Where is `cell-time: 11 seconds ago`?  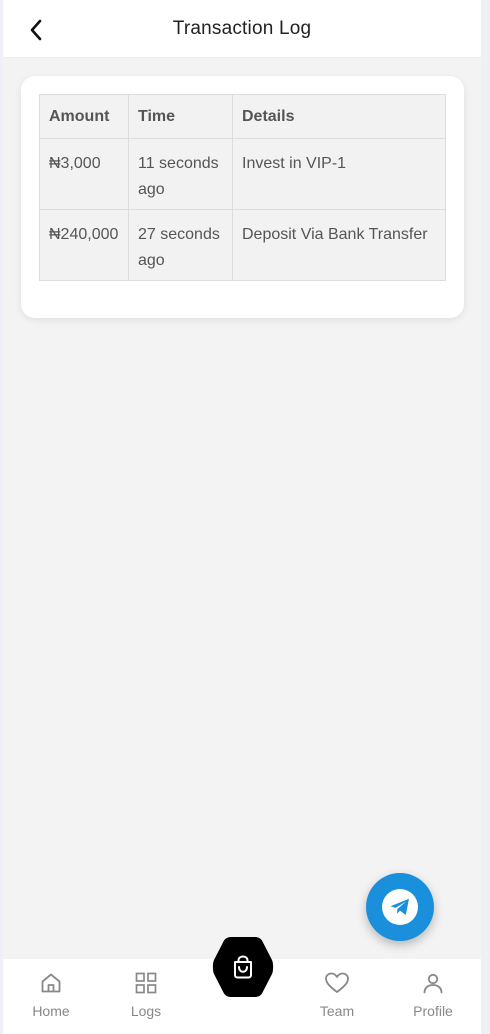 cell-time: 11 seconds ago is located at coordinates (180, 174).